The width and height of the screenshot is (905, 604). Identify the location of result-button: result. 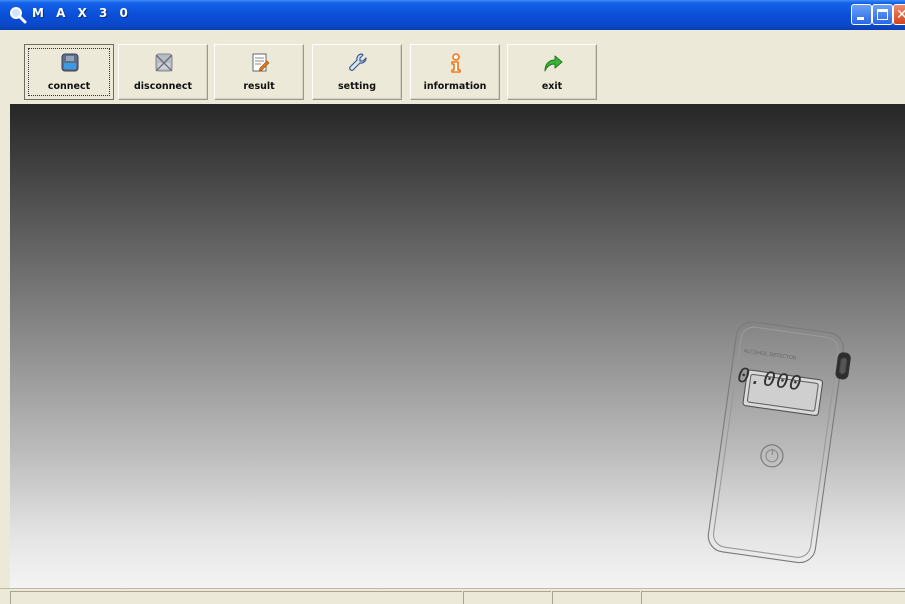
(259, 72).